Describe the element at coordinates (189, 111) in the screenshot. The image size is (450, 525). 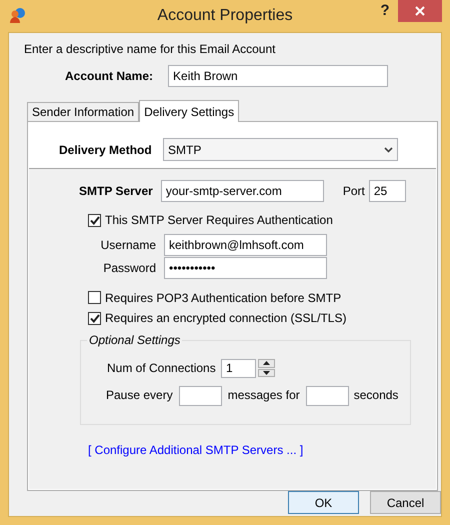
I see `tab: Delivery Settings` at that location.